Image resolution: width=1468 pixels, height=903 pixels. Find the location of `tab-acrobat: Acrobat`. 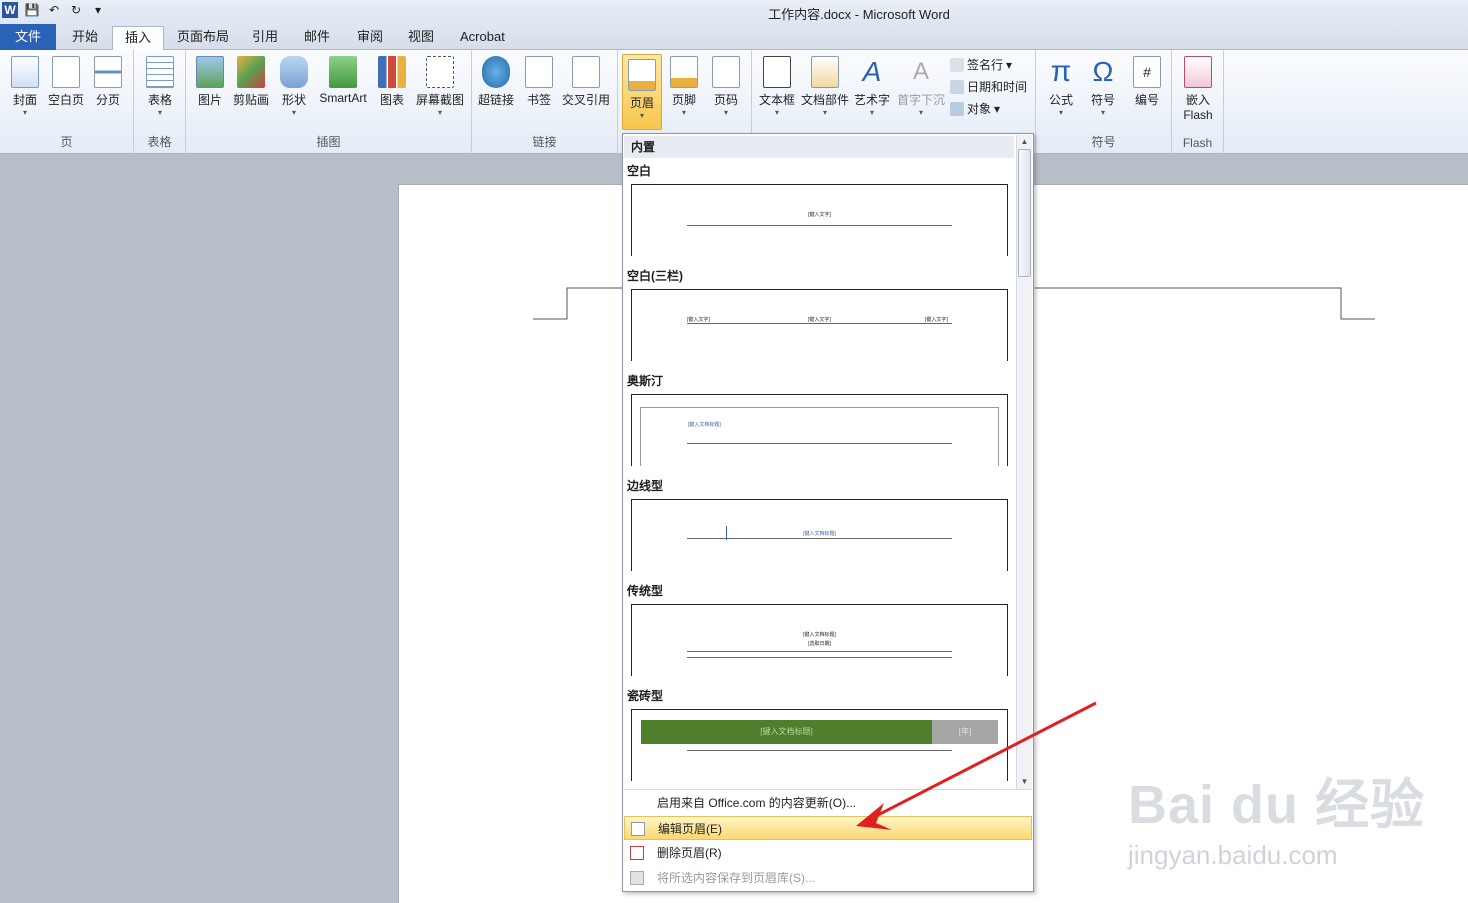

tab-acrobat: Acrobat is located at coordinates (482, 38).